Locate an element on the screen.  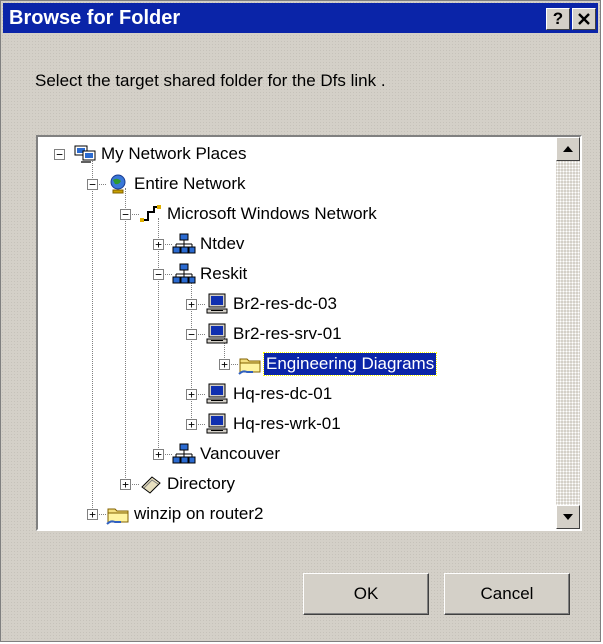
close-icon is located at coordinates (584, 19).